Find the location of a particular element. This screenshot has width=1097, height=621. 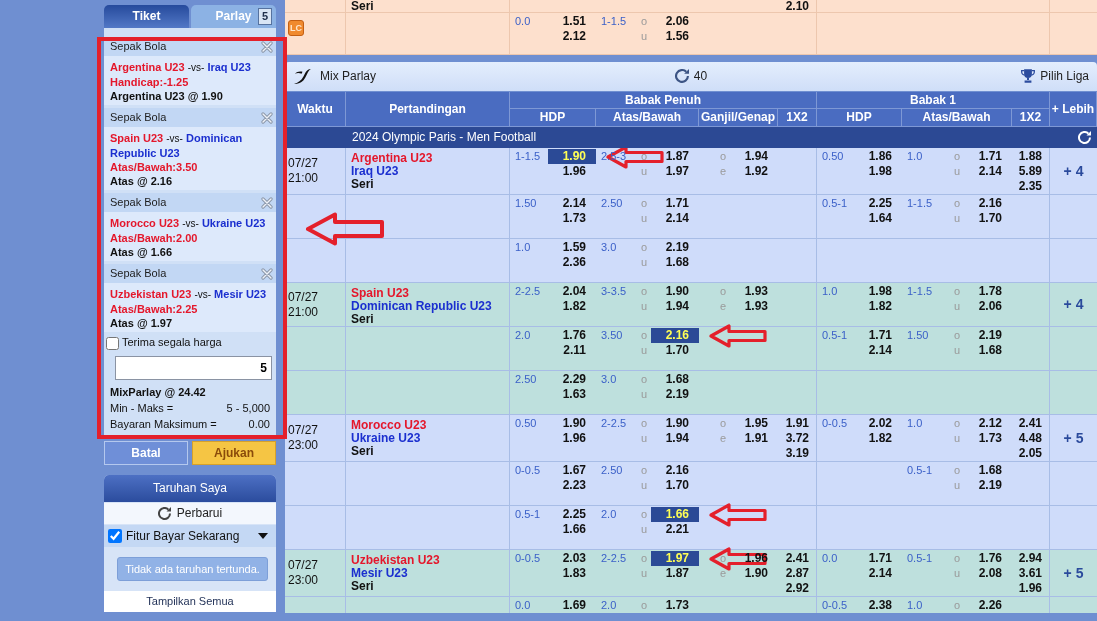

refresh-button: Perbarui is located at coordinates (190, 513).